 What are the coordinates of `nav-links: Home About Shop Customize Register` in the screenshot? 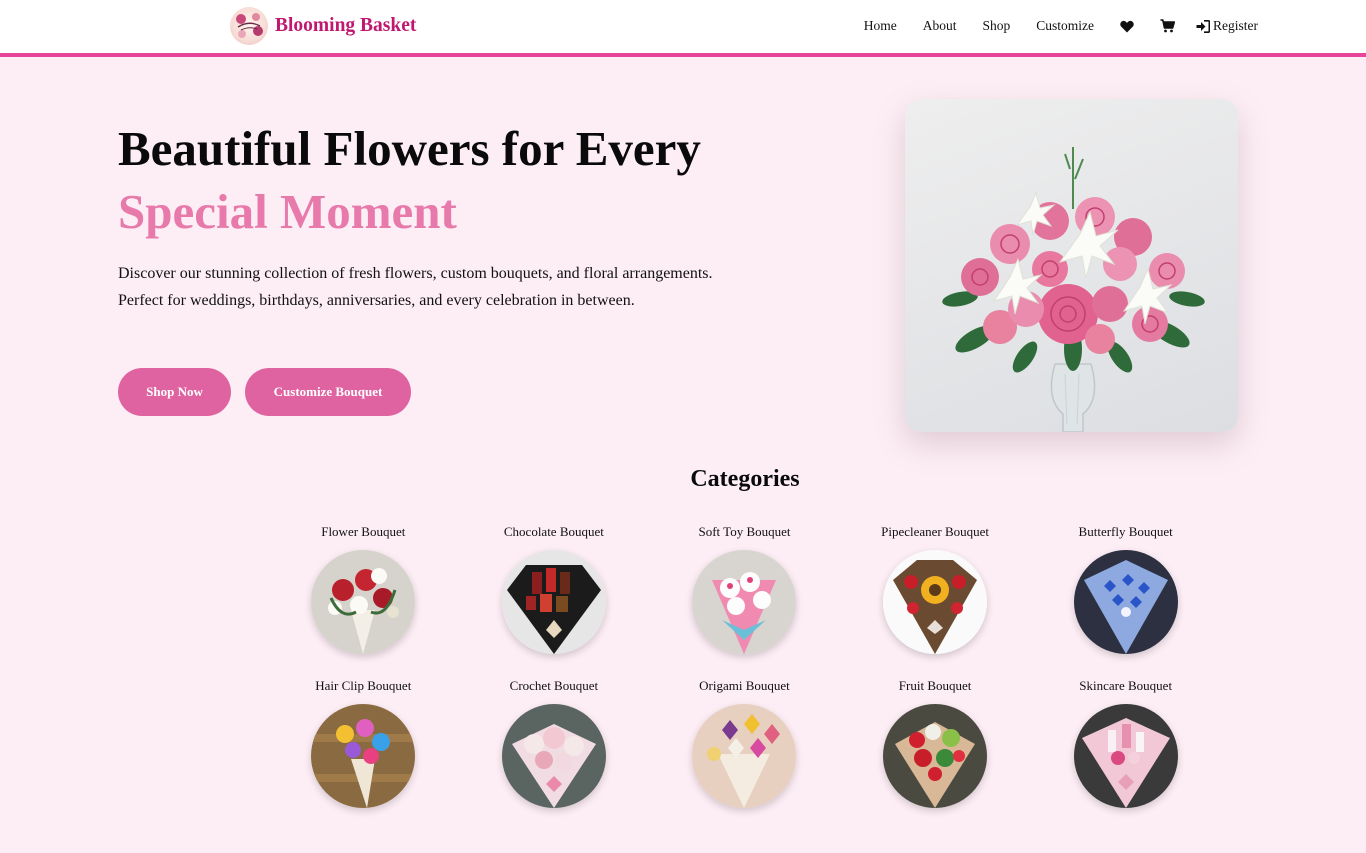 It's located at (1061, 26).